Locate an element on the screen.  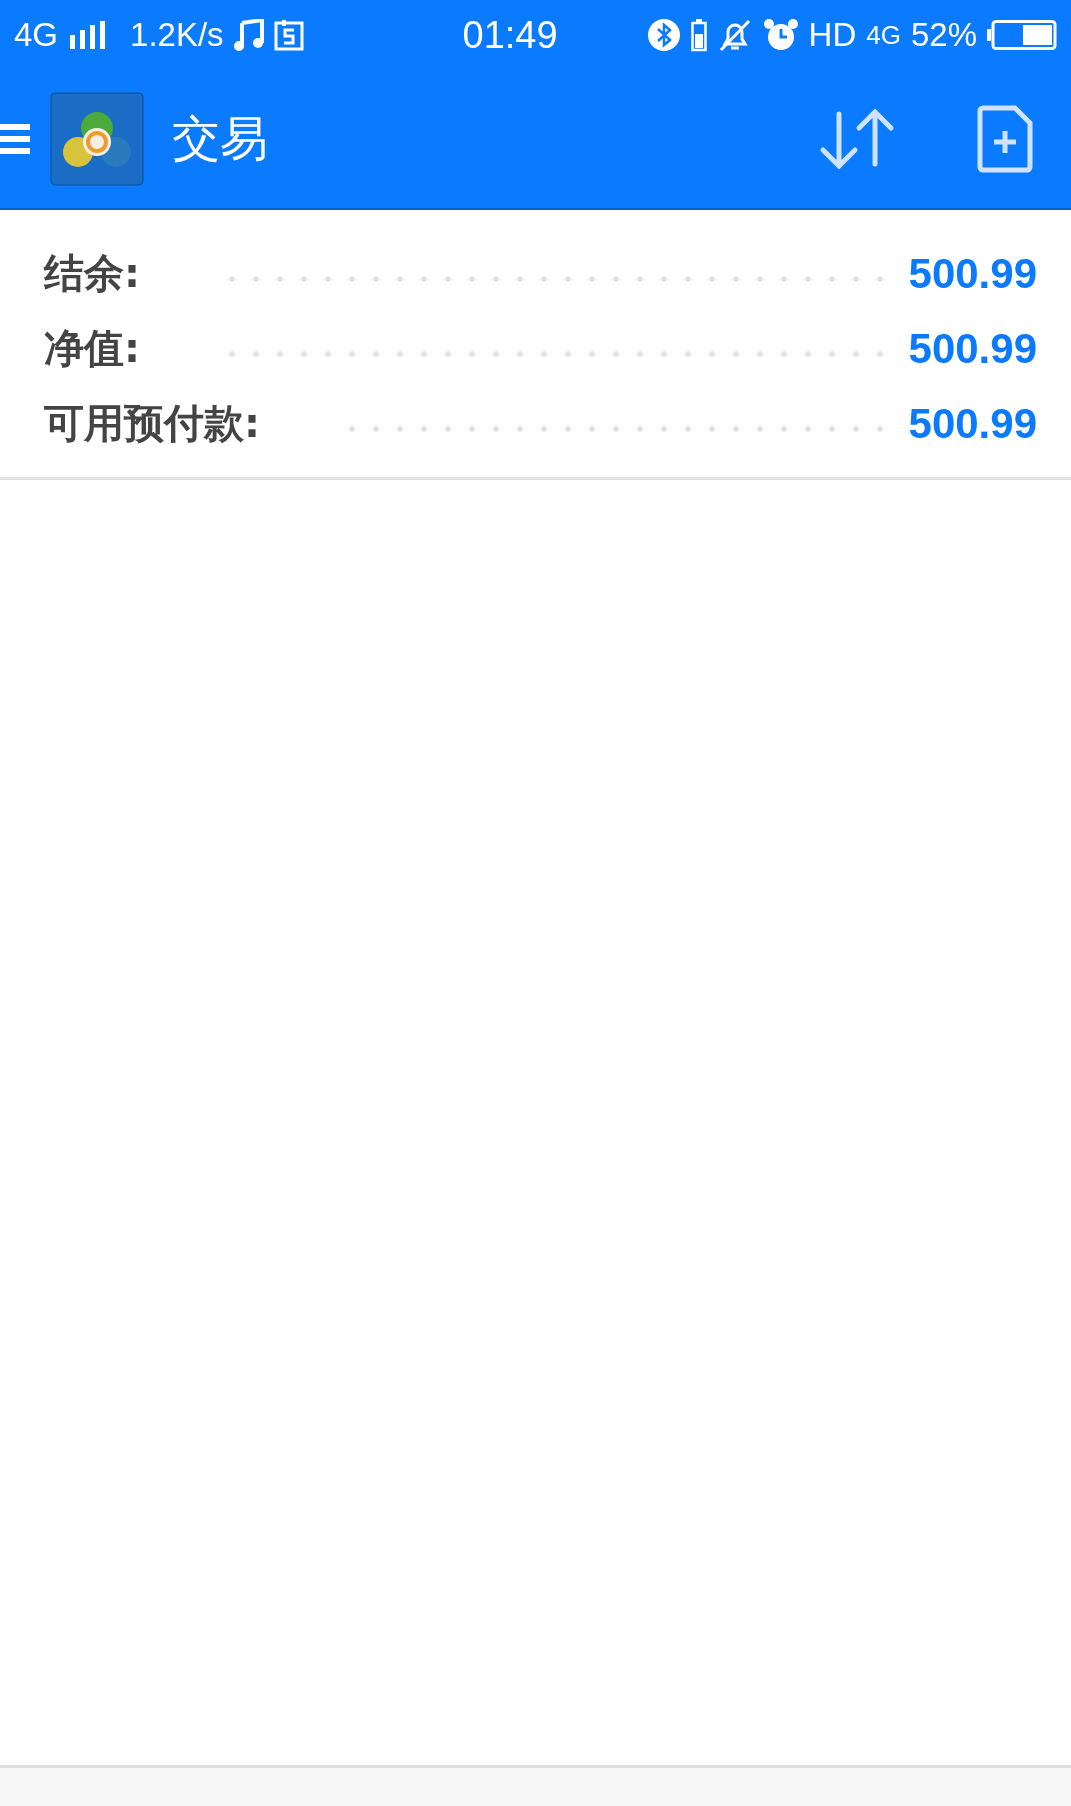
hd-indicator: HD is located at coordinates (832, 35).